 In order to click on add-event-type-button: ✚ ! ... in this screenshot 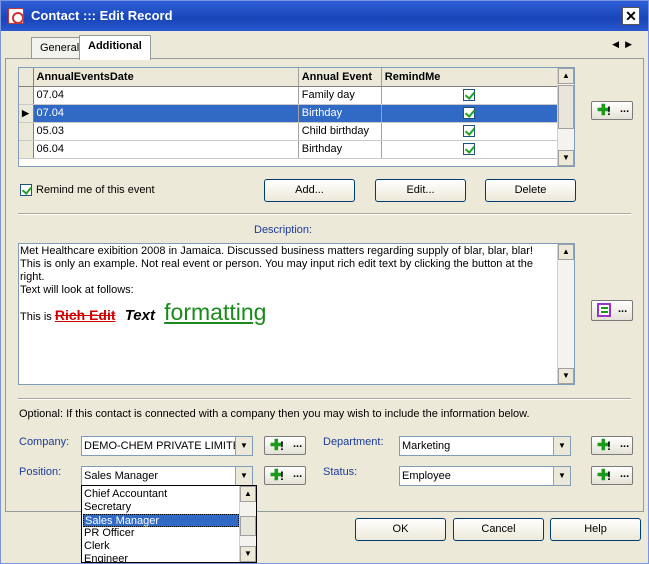, I will do `click(612, 110)`.